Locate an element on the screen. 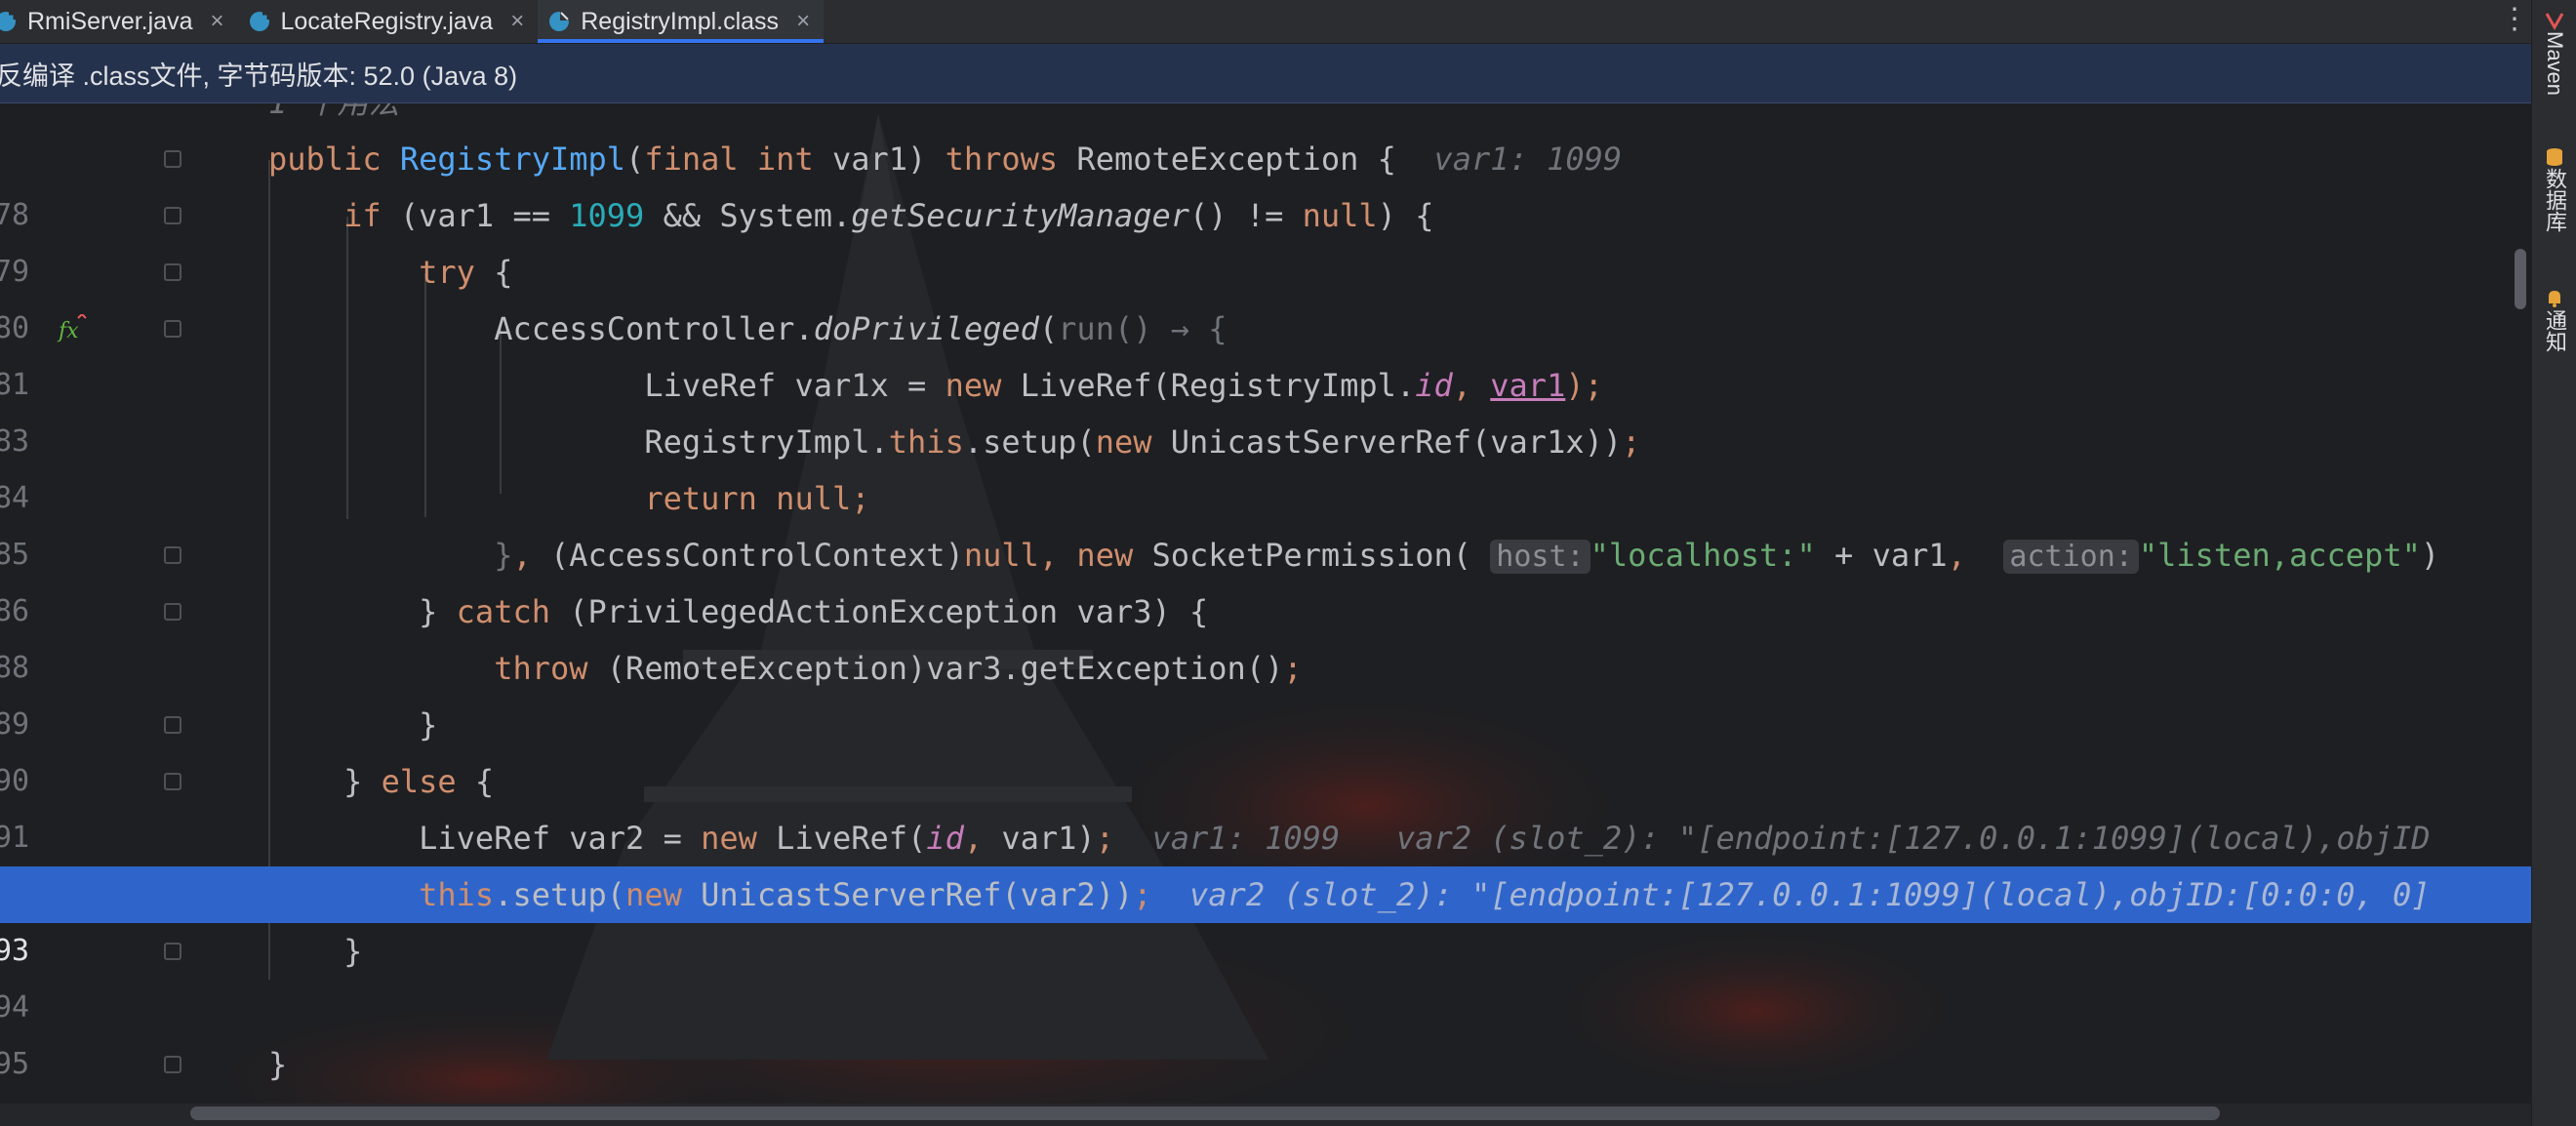  compiled-class-icon is located at coordinates (559, 21).